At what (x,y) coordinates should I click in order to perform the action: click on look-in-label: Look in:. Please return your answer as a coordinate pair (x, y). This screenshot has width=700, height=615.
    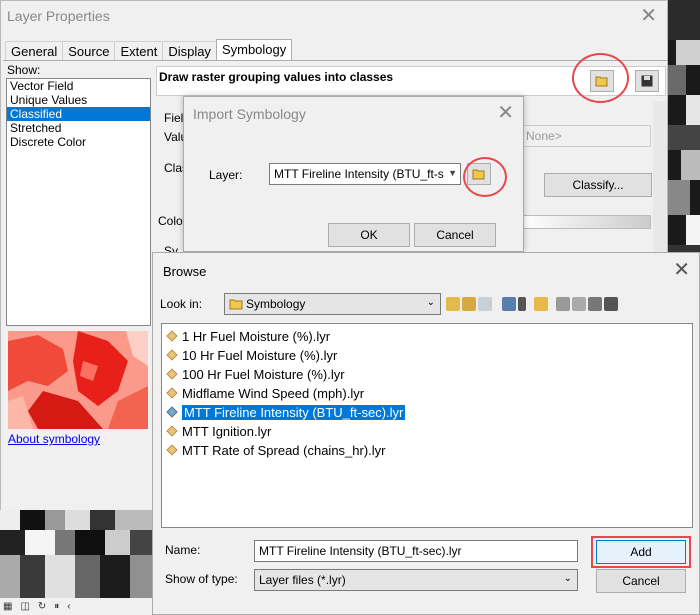
    Looking at the image, I should click on (181, 304).